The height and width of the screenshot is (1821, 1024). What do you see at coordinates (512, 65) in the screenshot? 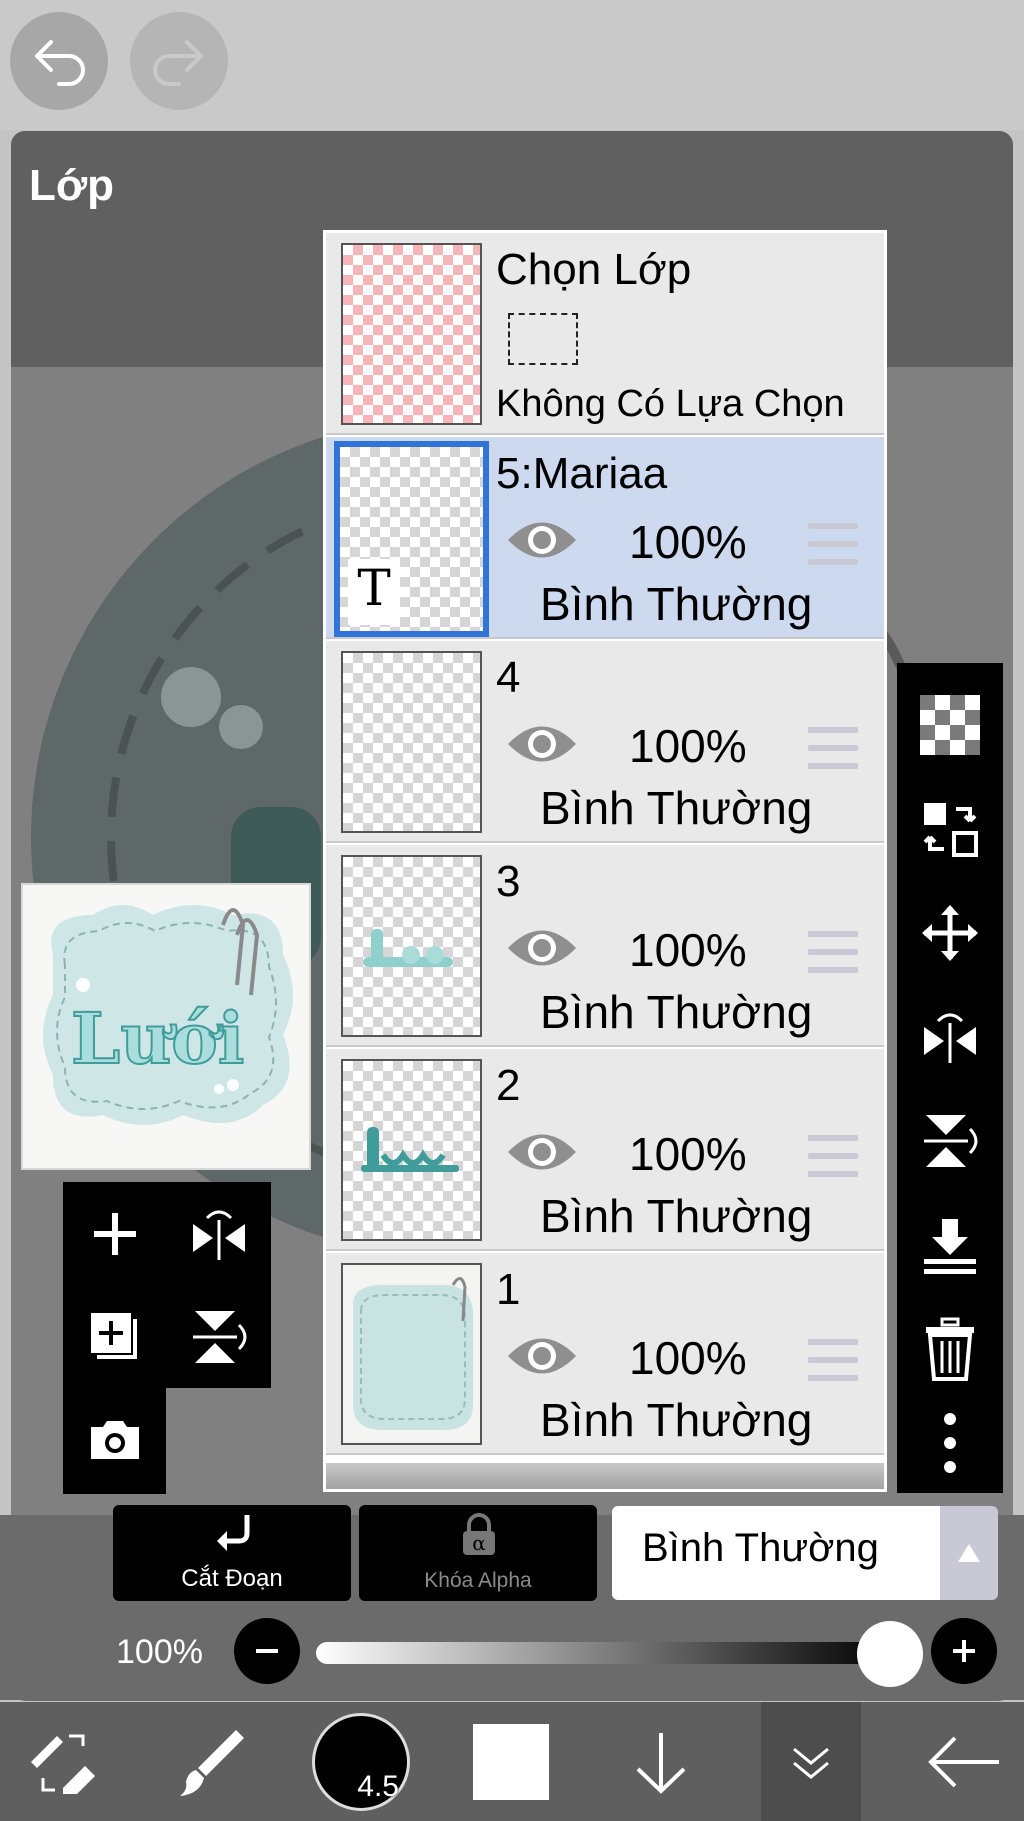
I see `top-bar` at bounding box center [512, 65].